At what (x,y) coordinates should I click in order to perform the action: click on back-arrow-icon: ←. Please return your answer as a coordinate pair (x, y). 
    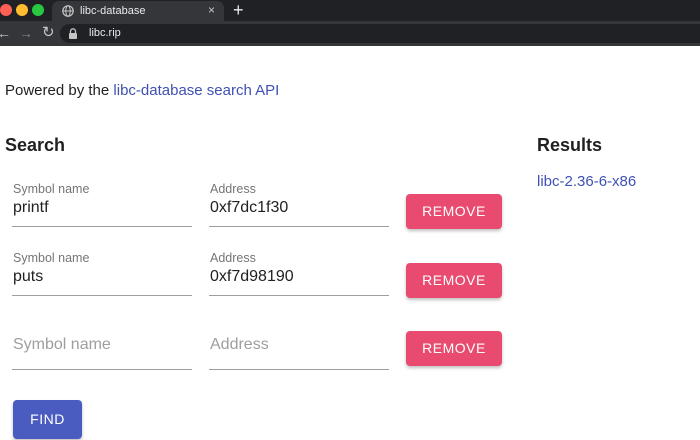
    Looking at the image, I should click on (5, 33).